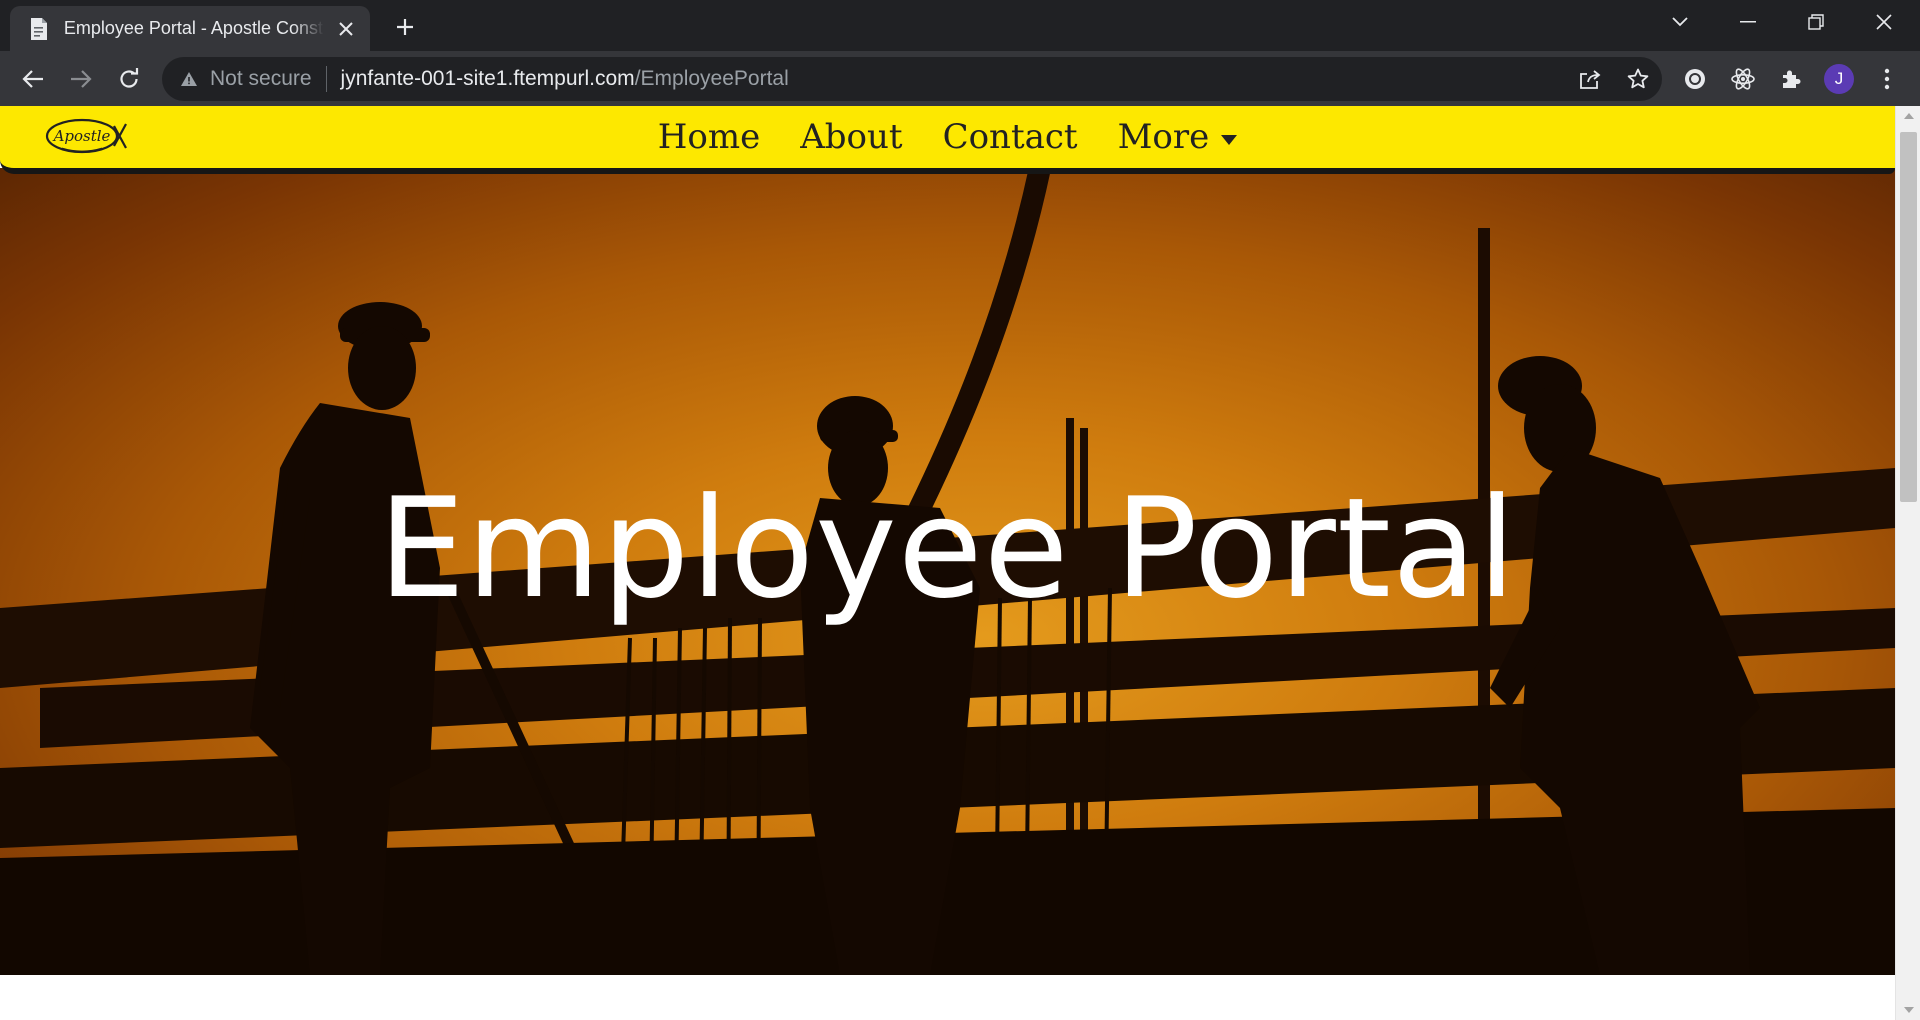 The image size is (1920, 1020). Describe the element at coordinates (711, 78) in the screenshot. I see `url-path: /EmployeePortal` at that location.